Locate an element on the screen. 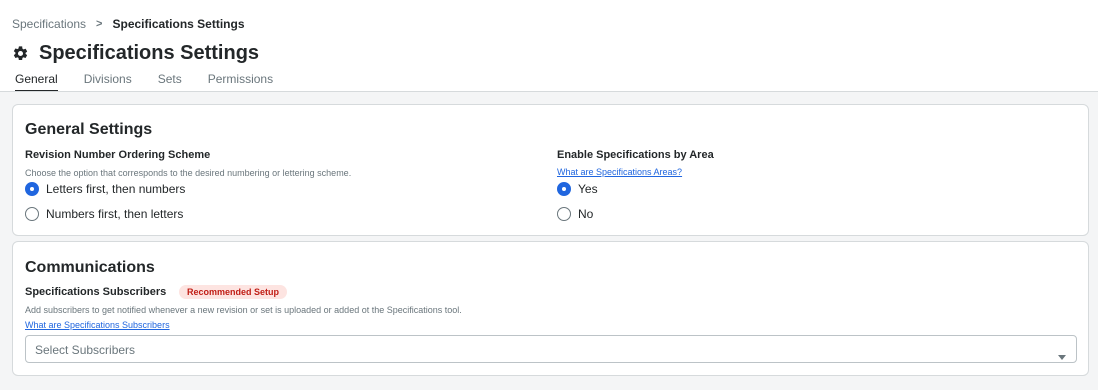  caret-down-icon is located at coordinates (1062, 353).